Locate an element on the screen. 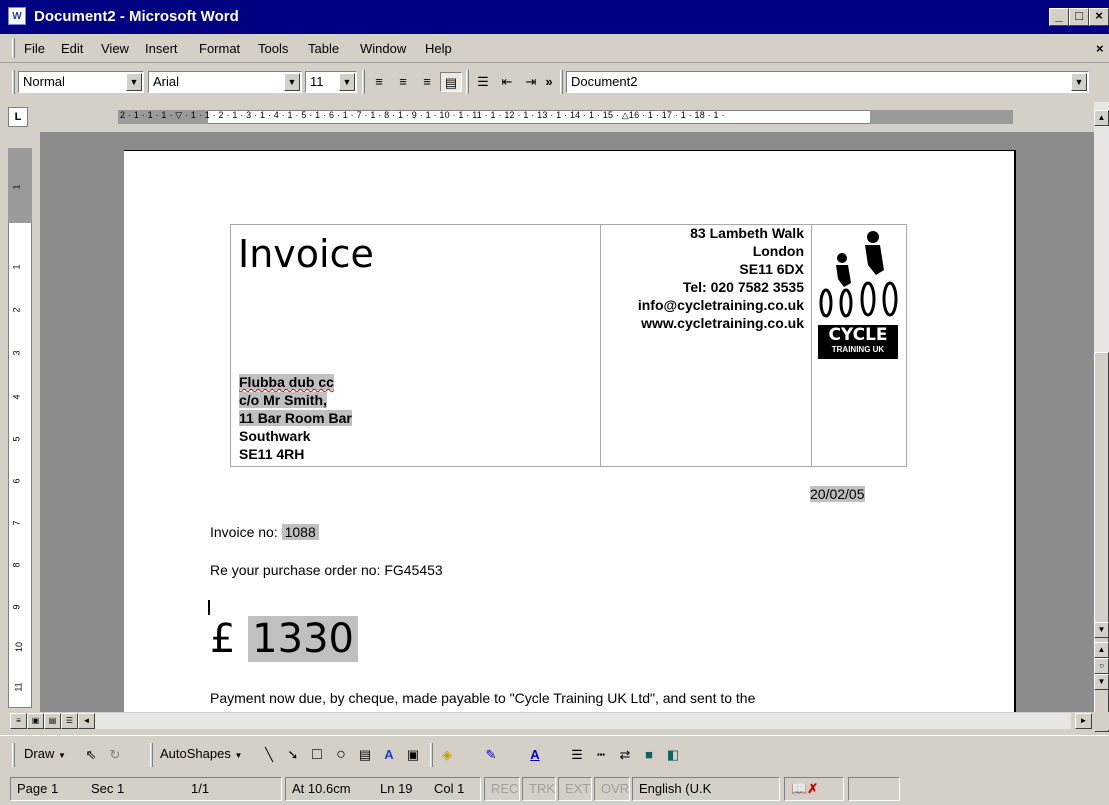 The image size is (1109, 805). menu-tools: Tools is located at coordinates (273, 48).